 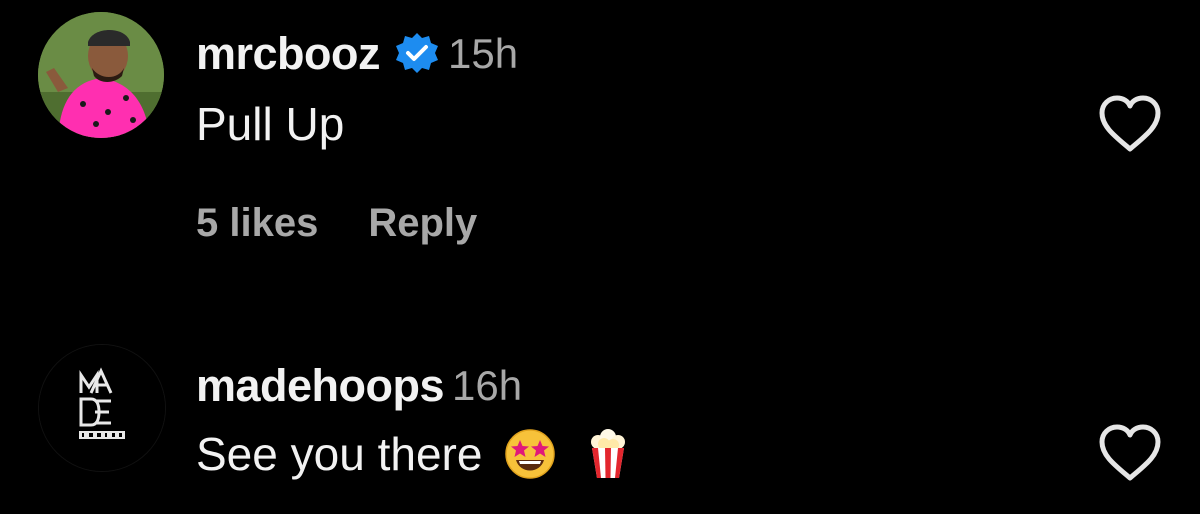 What do you see at coordinates (339, 454) in the screenshot?
I see `comment-text-content: See you there` at bounding box center [339, 454].